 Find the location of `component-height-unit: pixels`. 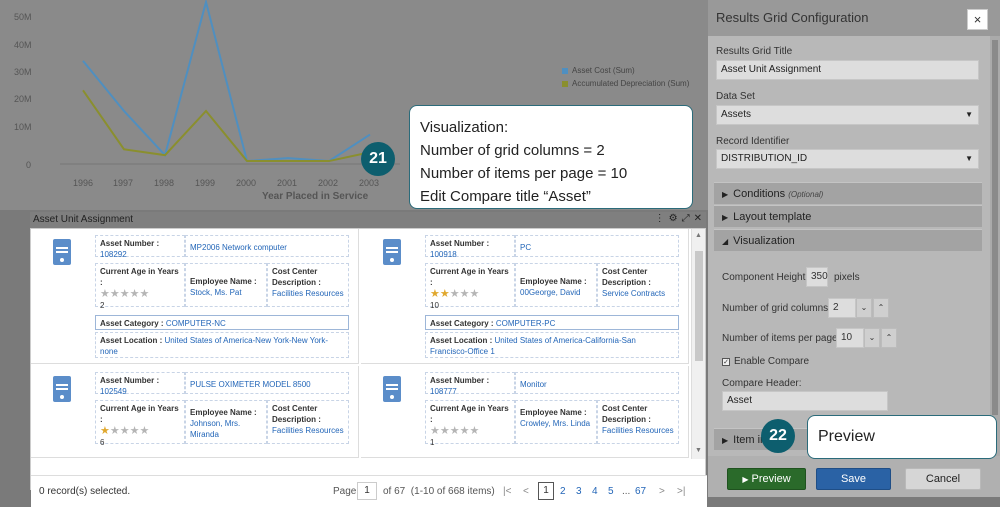

component-height-unit: pixels is located at coordinates (847, 277).